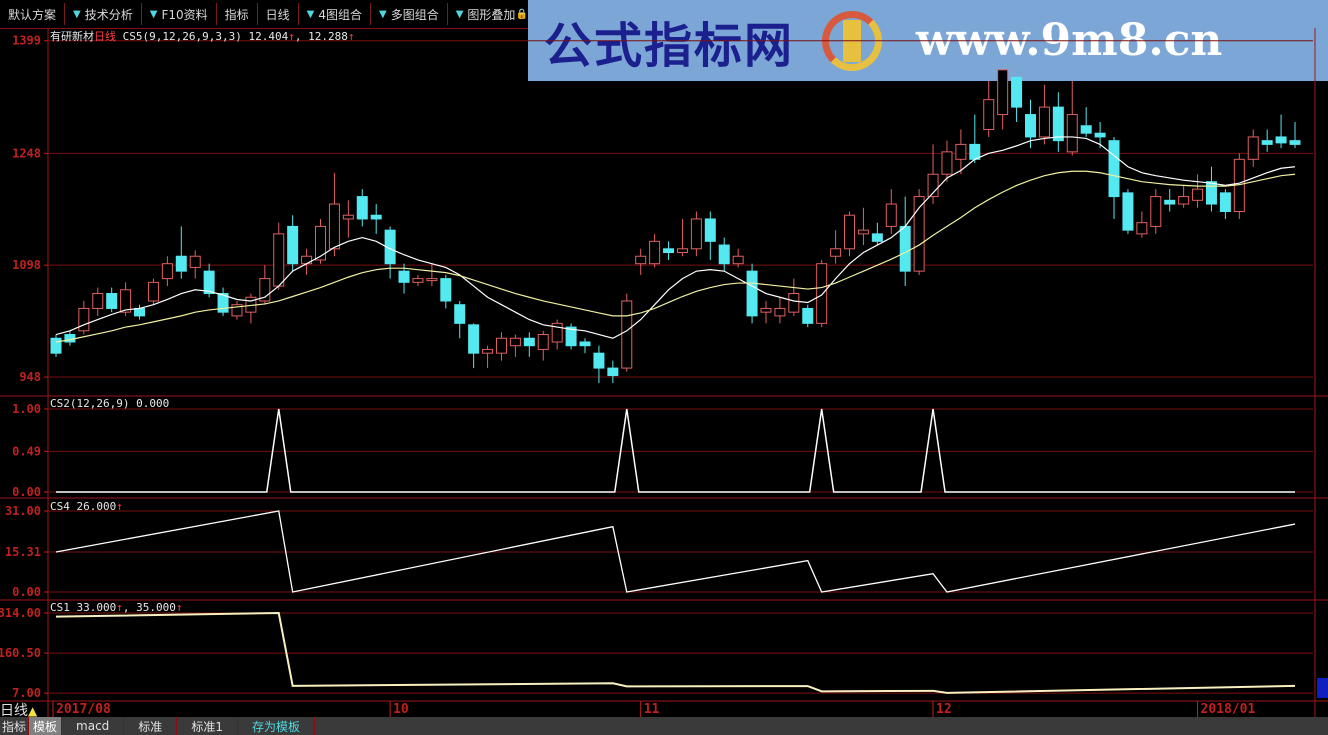 This screenshot has height=735, width=1328. What do you see at coordinates (664, 726) in the screenshot?
I see `bottom-tab-bar: 指标 模板 macd 标准 标准1 存为模板` at bounding box center [664, 726].